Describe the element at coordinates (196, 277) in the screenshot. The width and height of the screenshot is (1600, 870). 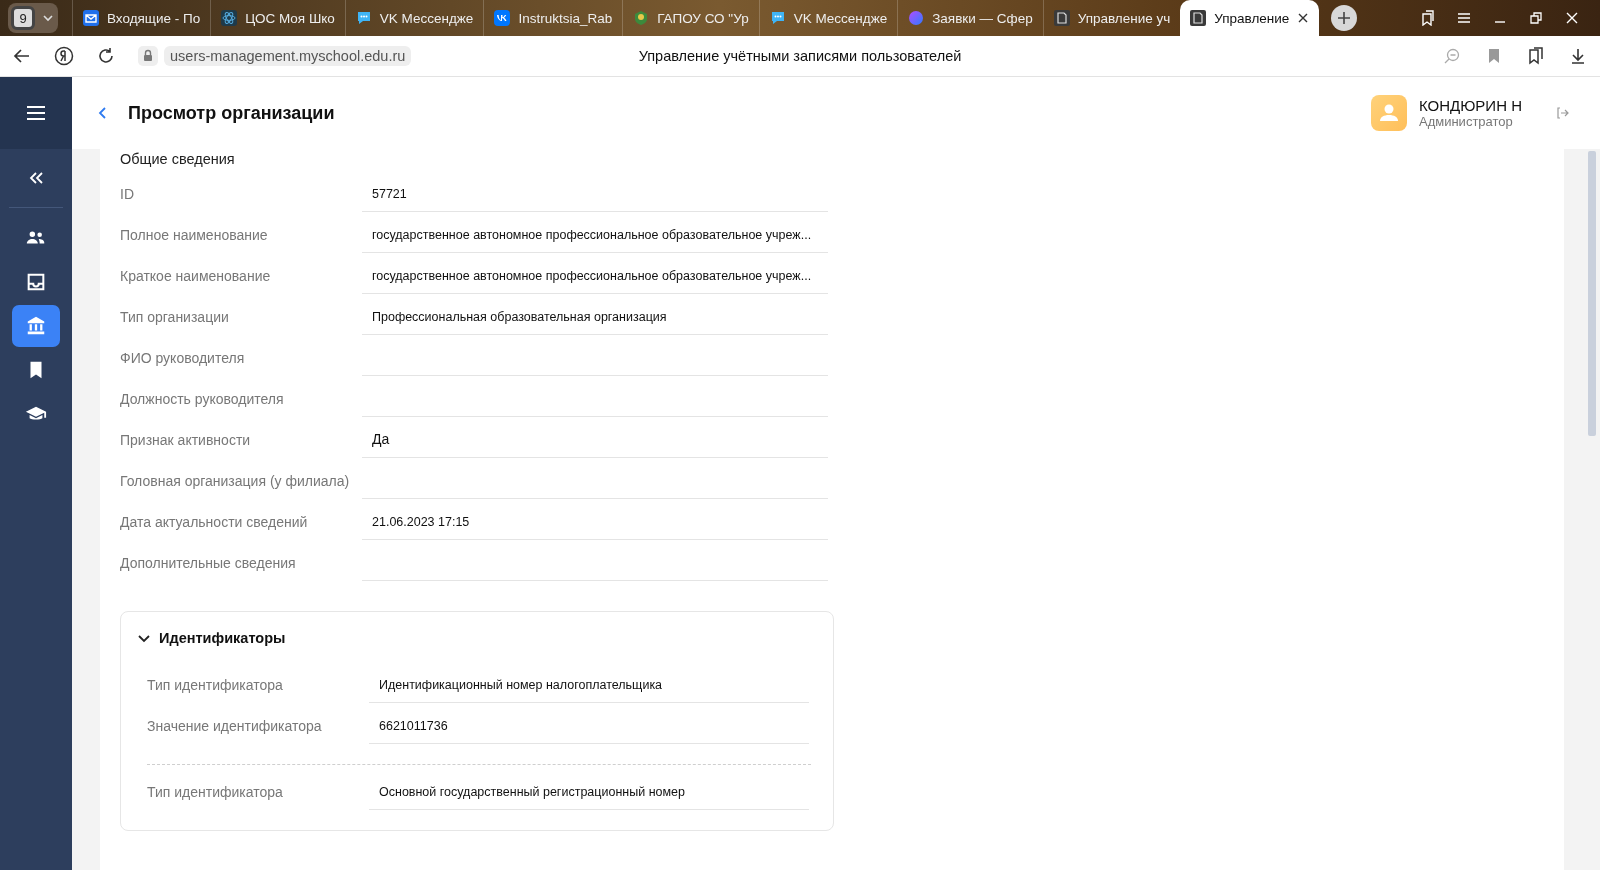
I see `field-label: Краткое наименование` at that location.